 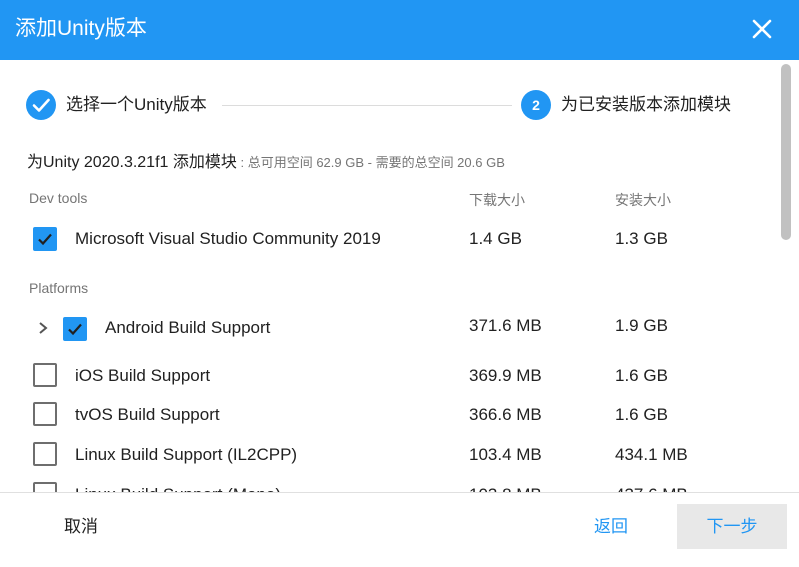 I want to click on dialog-title: 添加Unity版本, so click(x=81, y=28).